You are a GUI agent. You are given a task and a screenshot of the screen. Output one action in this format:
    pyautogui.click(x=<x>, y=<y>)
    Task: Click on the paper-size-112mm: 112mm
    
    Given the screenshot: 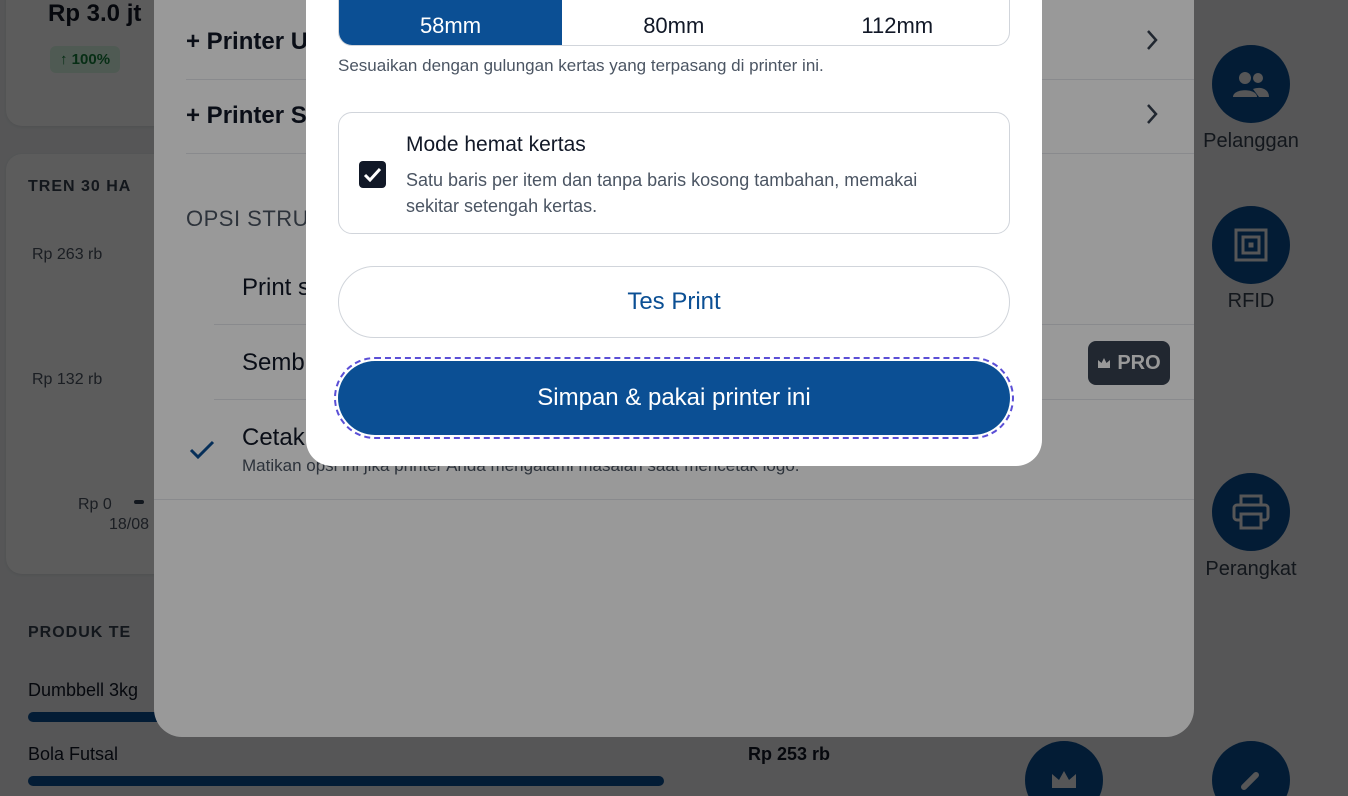 What is the action you would take?
    pyautogui.click(x=898, y=22)
    